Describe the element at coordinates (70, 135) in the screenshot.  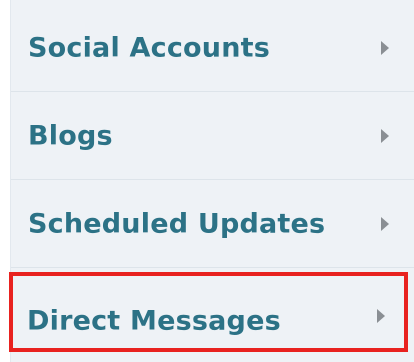
I see `menu-item-label: Blogs` at that location.